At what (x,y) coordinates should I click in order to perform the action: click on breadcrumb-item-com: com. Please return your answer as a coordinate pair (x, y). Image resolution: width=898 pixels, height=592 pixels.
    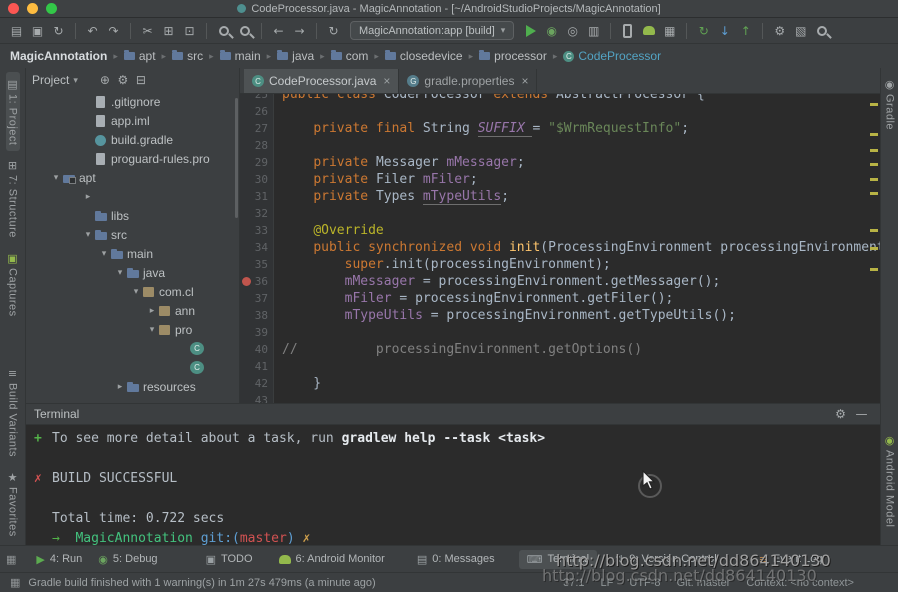
    Looking at the image, I should click on (350, 56).